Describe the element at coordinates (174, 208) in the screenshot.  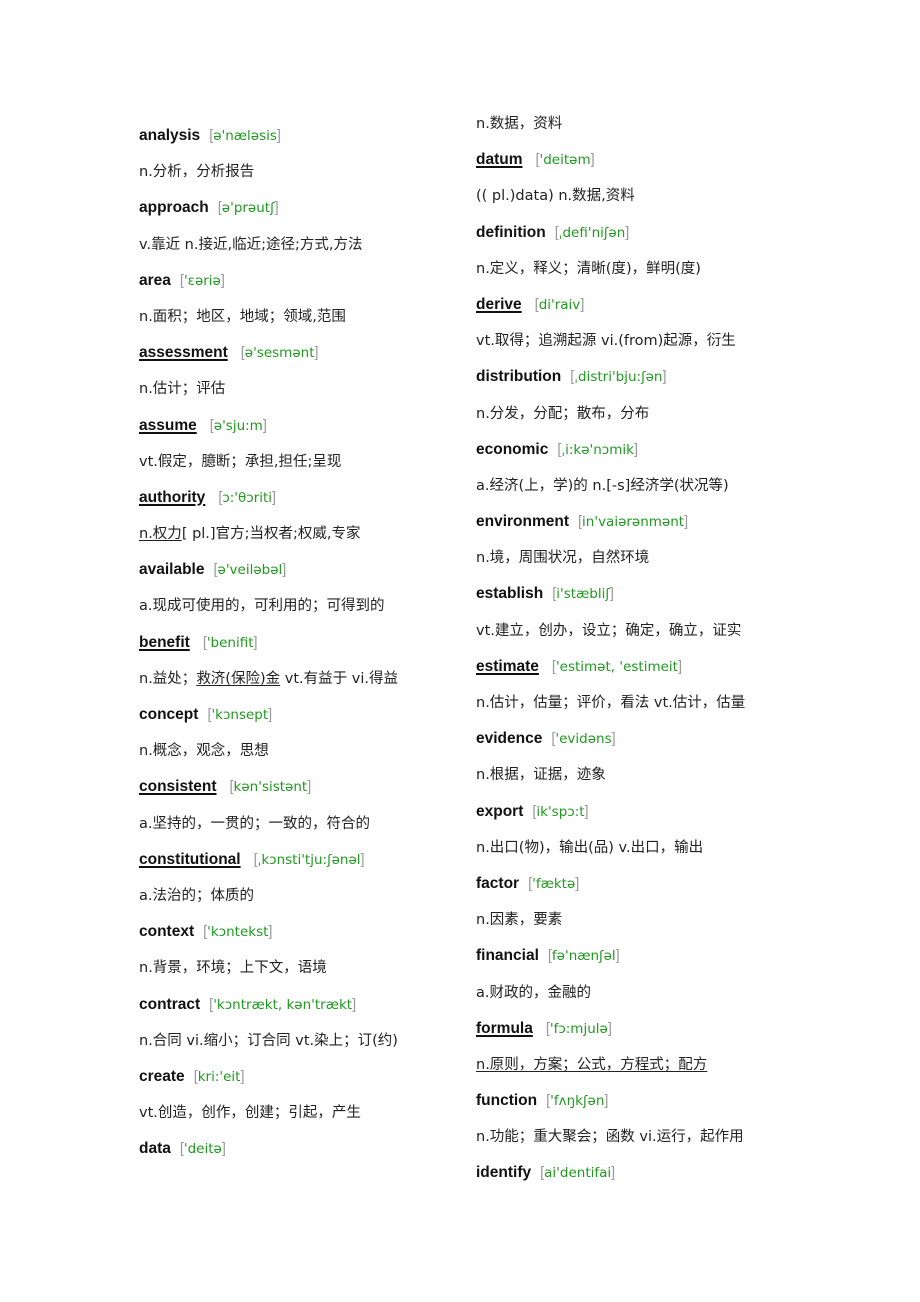
I see `headword: approach` at that location.